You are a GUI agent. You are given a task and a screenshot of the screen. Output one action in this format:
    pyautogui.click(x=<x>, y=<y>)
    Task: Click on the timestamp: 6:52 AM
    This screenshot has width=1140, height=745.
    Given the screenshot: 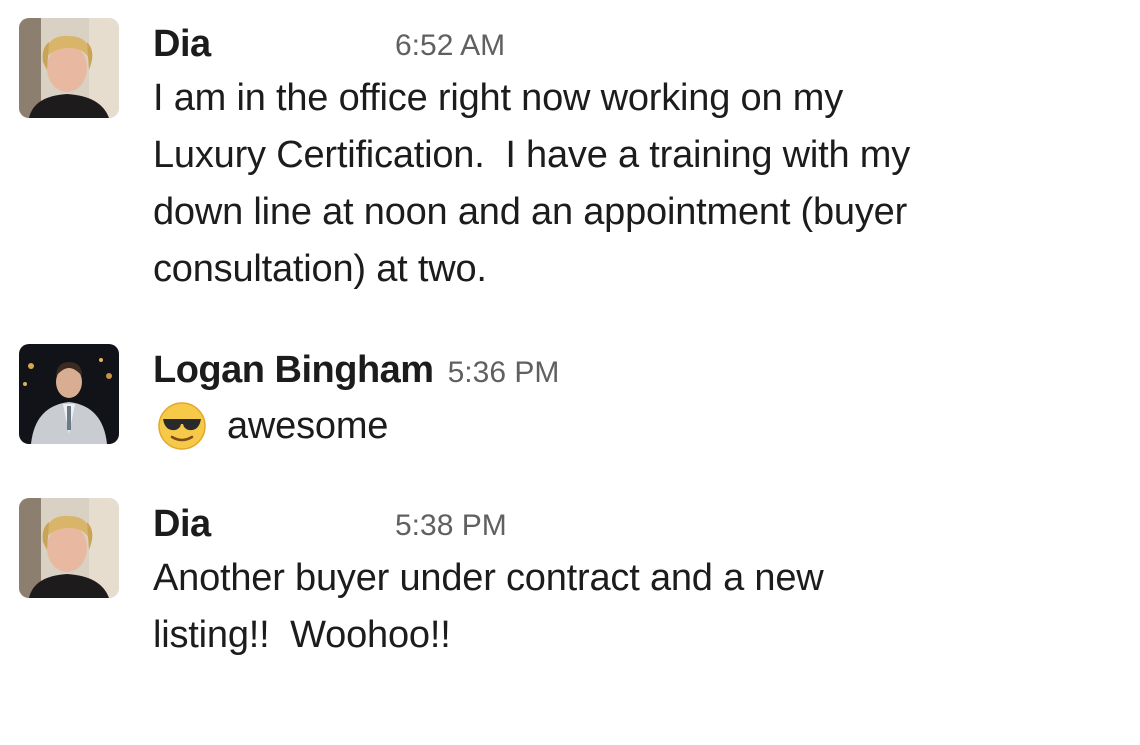 What is the action you would take?
    pyautogui.click(x=450, y=46)
    